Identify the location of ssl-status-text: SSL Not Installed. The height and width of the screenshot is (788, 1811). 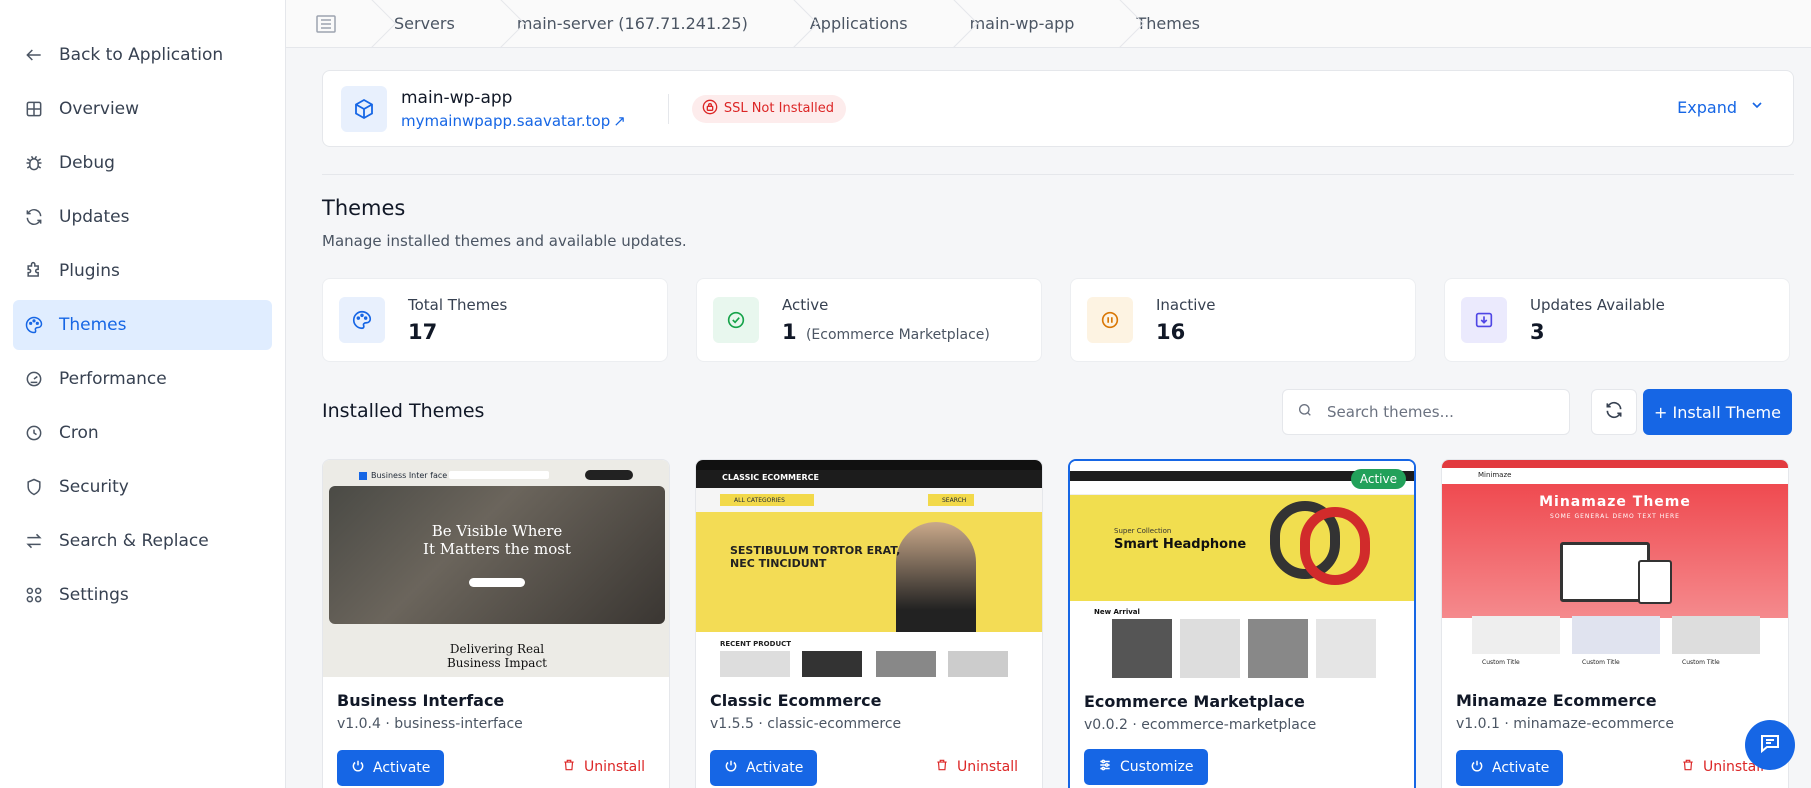
(778, 108).